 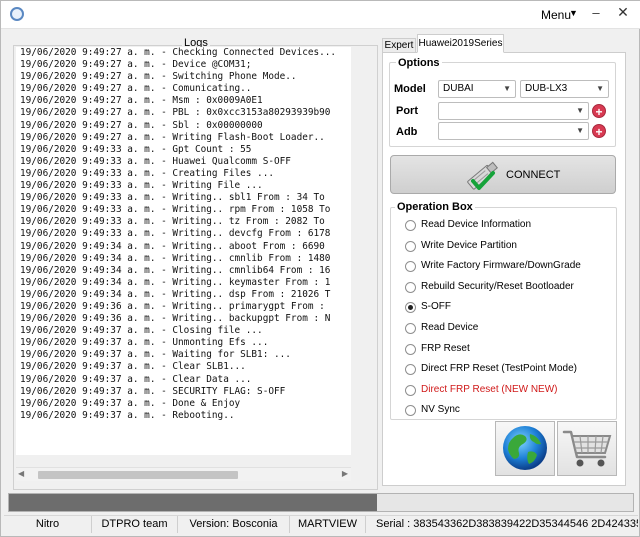 I want to click on model-label: Model, so click(x=410, y=89).